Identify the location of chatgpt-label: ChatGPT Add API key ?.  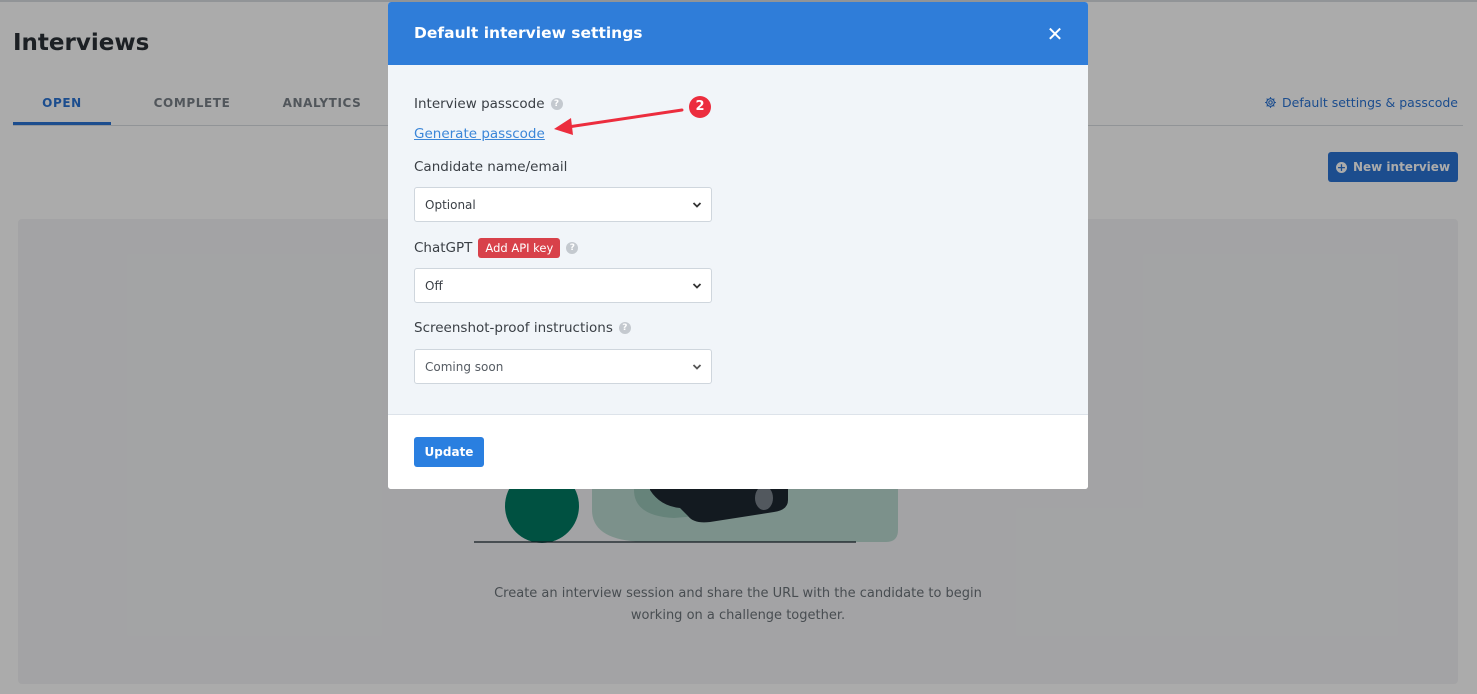
(496, 248).